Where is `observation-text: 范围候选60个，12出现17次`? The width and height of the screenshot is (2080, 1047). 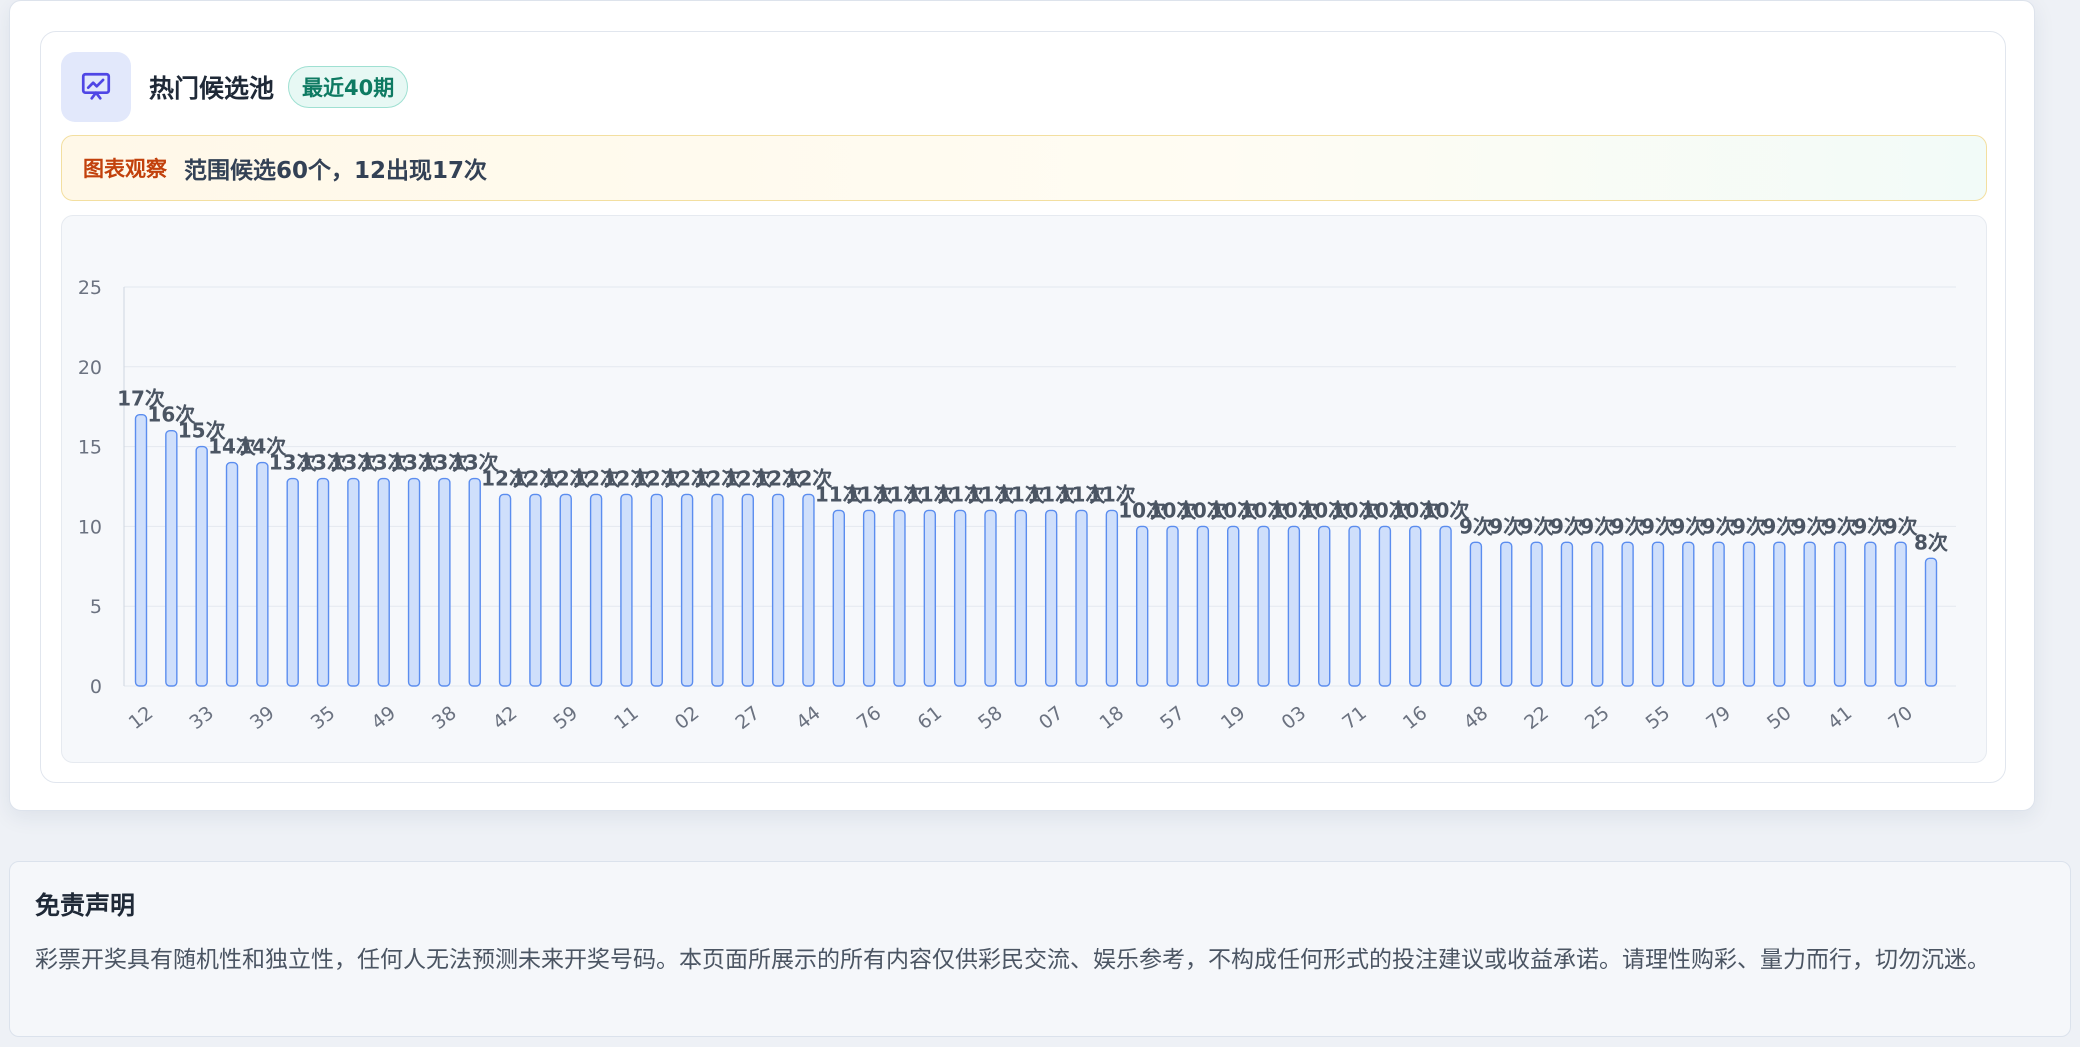 observation-text: 范围候选60个，12出现17次 is located at coordinates (336, 171).